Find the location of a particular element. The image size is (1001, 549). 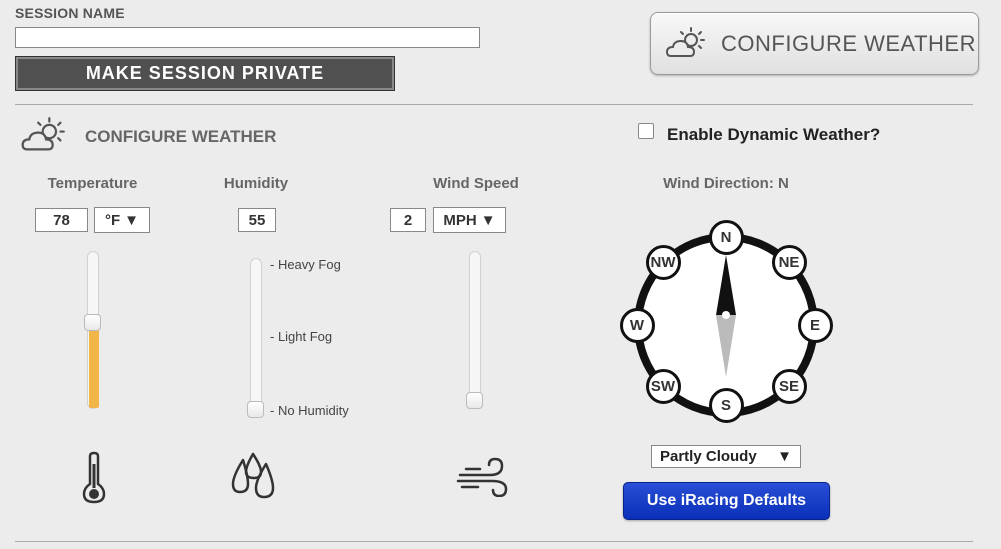

use-iracing-defaults-button: Use iRacing Defaults is located at coordinates (726, 501).